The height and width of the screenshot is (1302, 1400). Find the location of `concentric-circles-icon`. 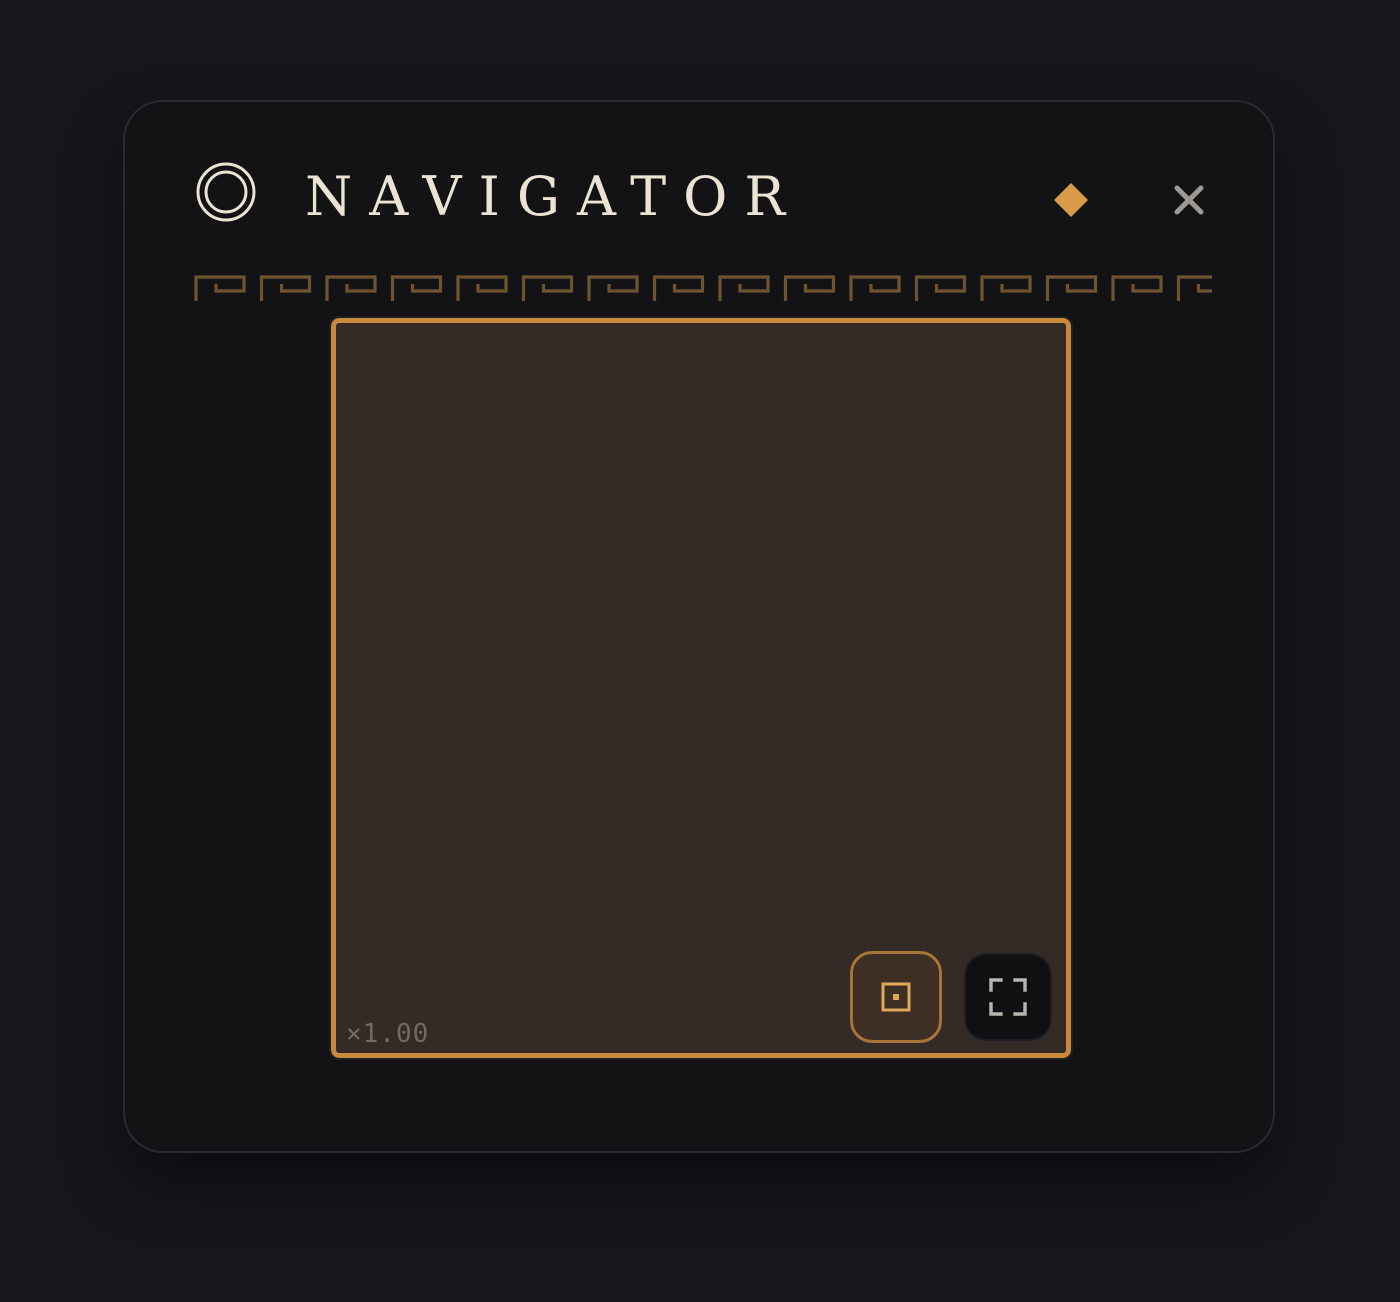

concentric-circles-icon is located at coordinates (226, 192).